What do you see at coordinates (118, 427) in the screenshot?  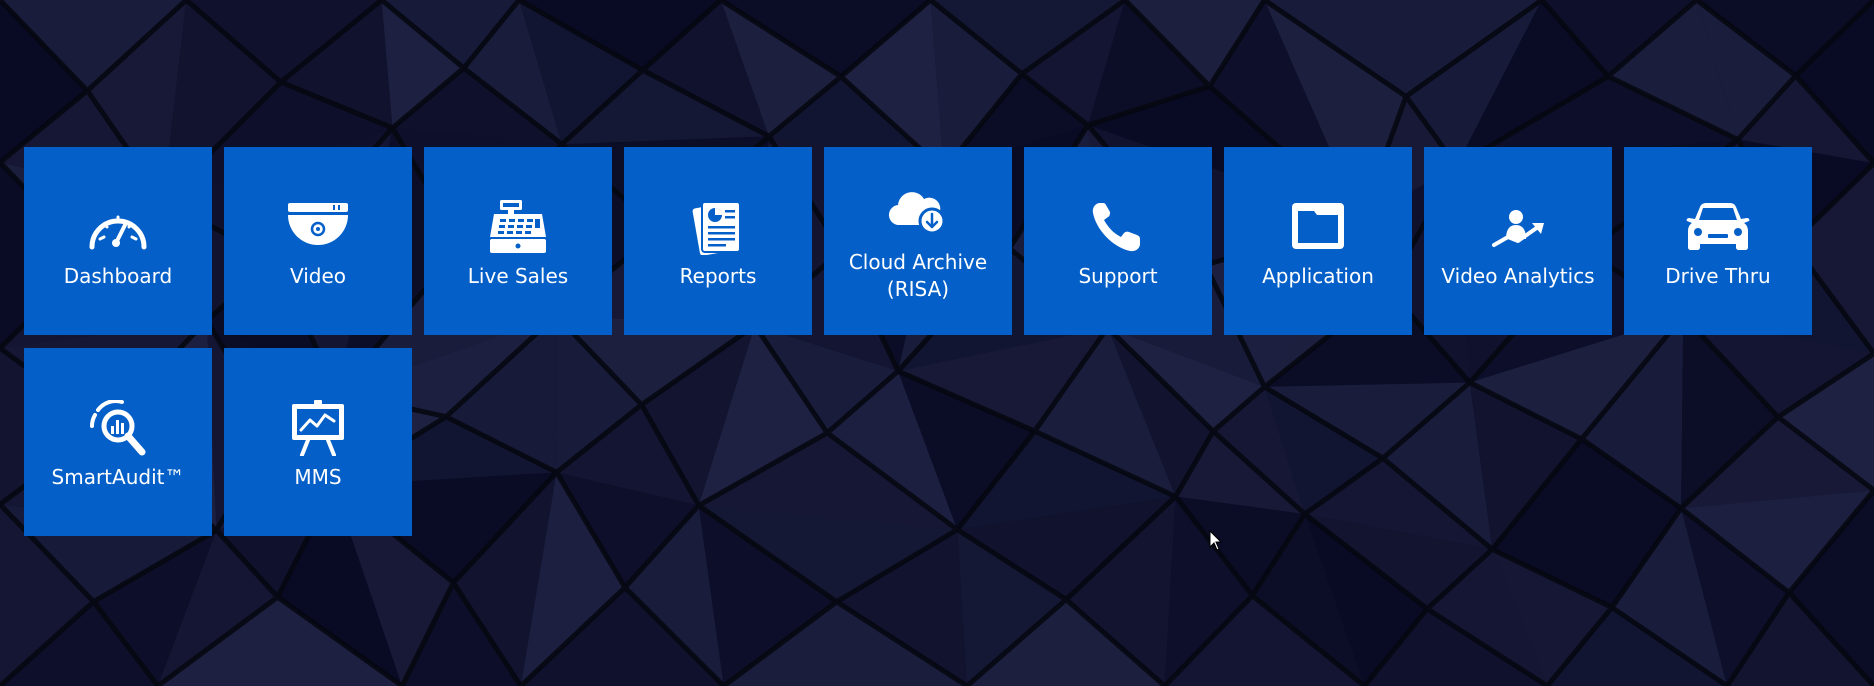 I see `magnifier-chart-icon` at bounding box center [118, 427].